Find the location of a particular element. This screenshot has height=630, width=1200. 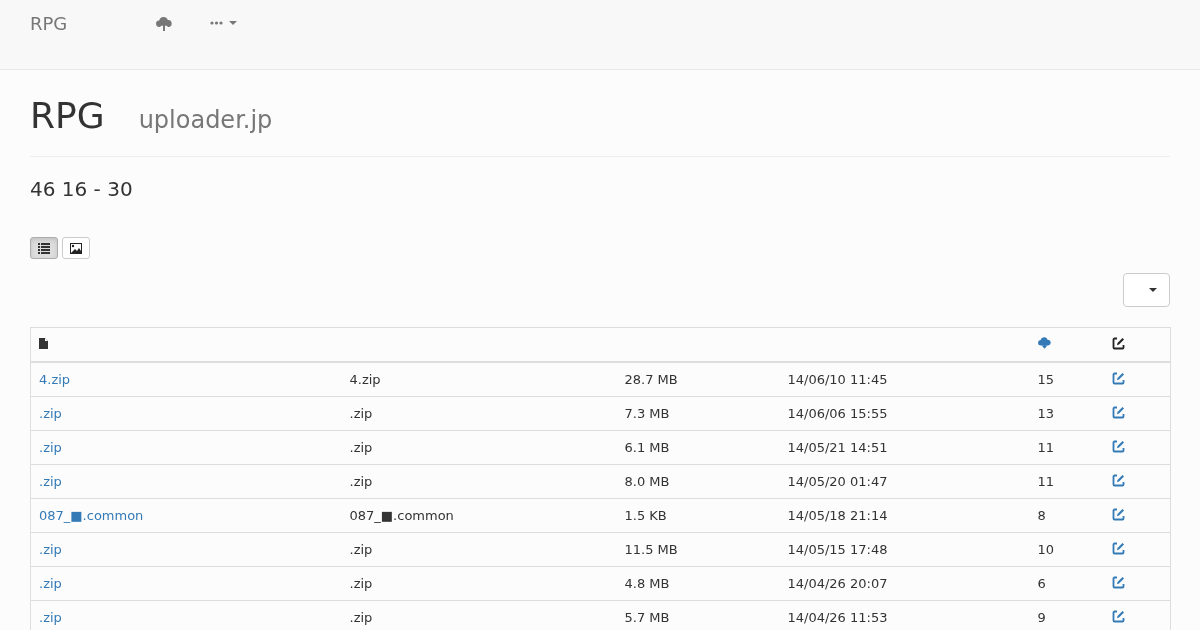

list-icon is located at coordinates (44, 248).